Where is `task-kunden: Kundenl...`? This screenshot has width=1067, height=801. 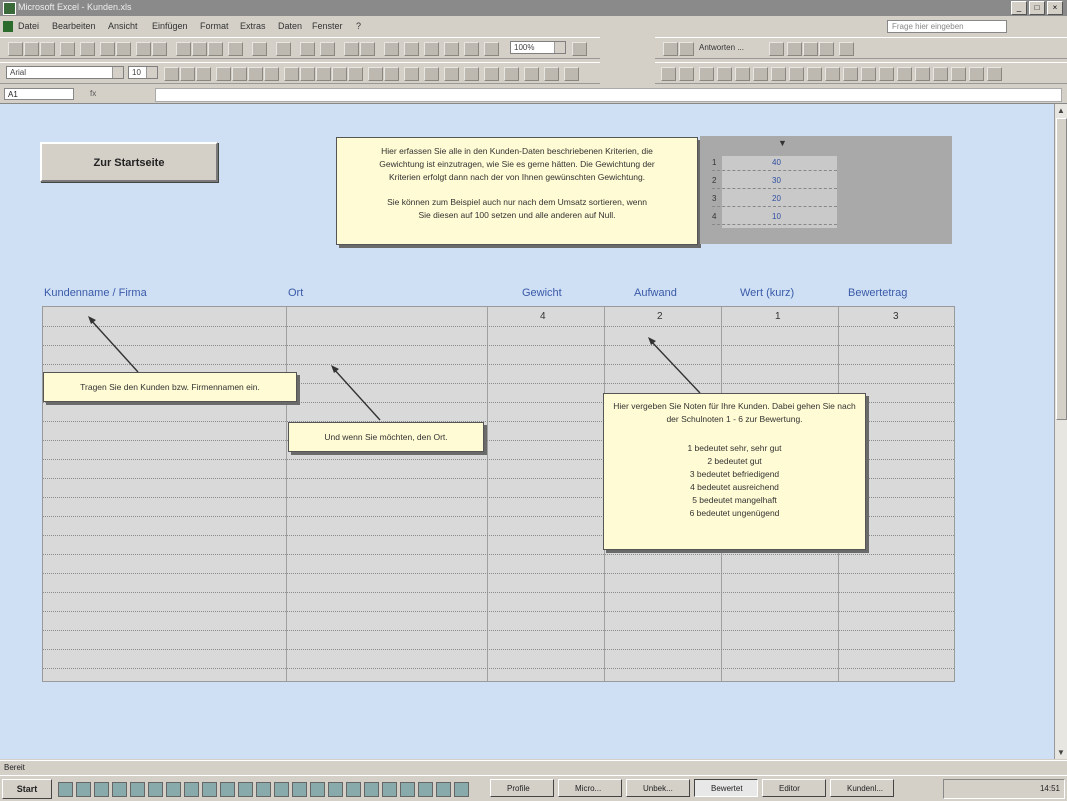 task-kunden: Kundenl... is located at coordinates (862, 788).